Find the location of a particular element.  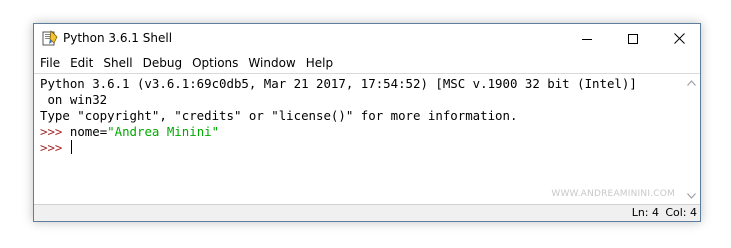

menu-shell: Shell is located at coordinates (117, 63).